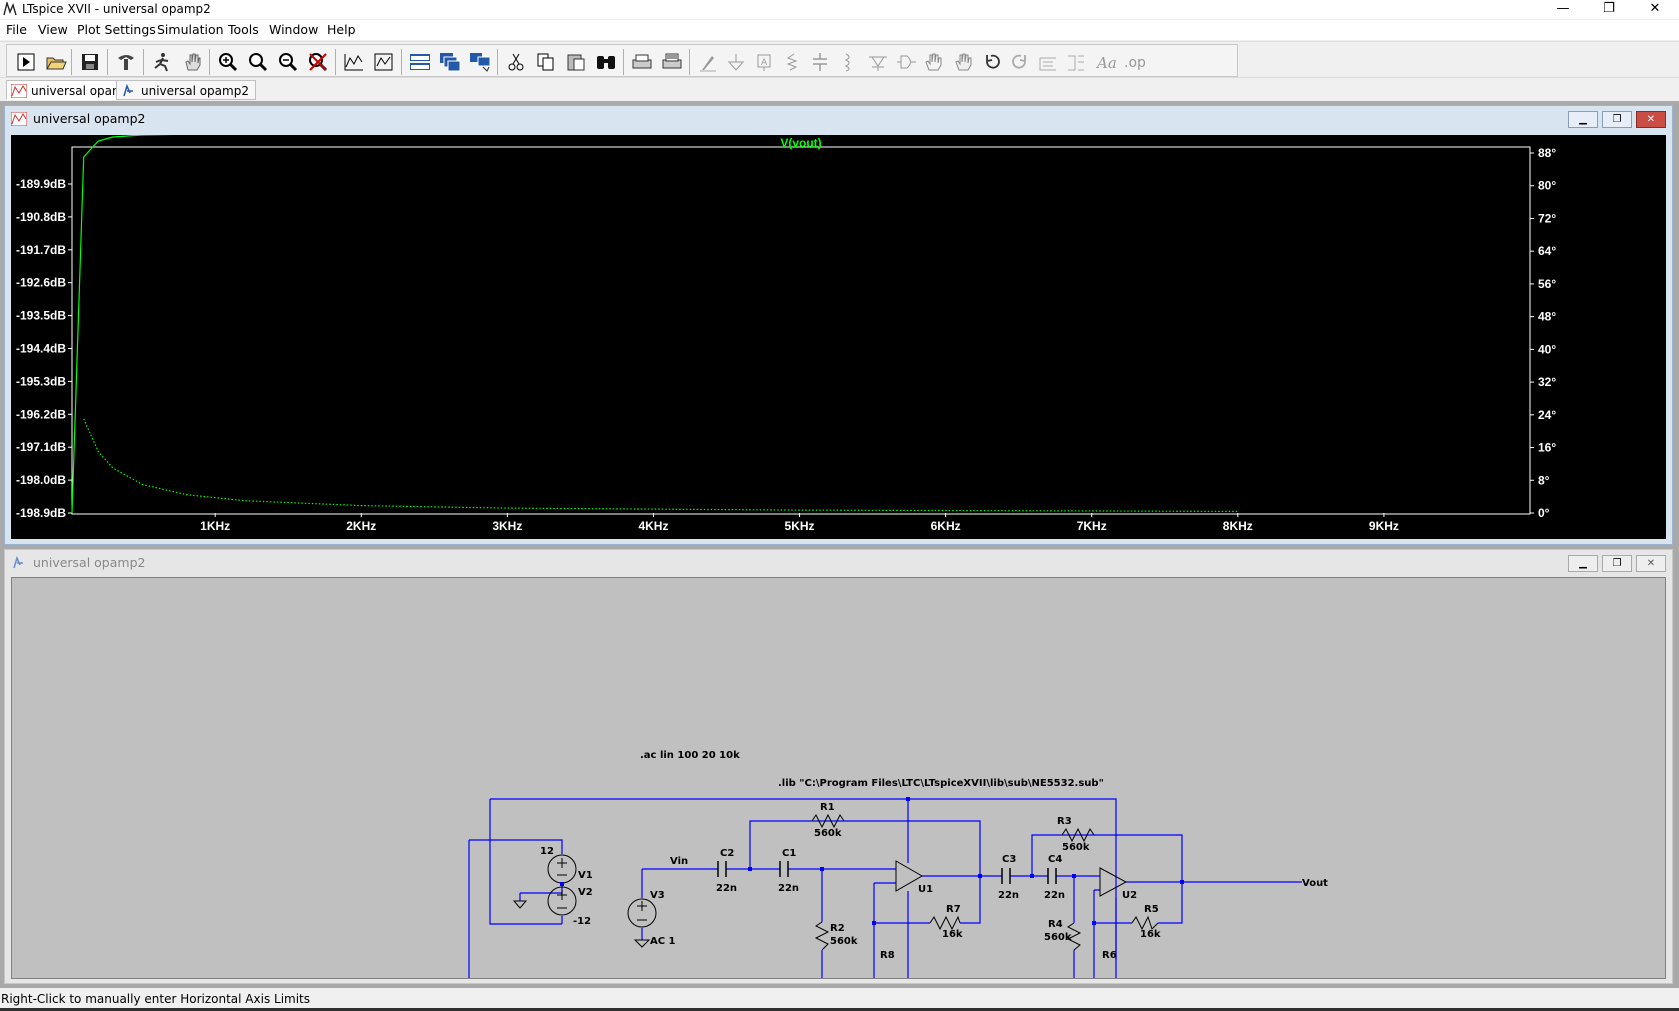 Image resolution: width=1679 pixels, height=1011 pixels. Describe the element at coordinates (953, 909) in the screenshot. I see `r7-name: R7` at that location.